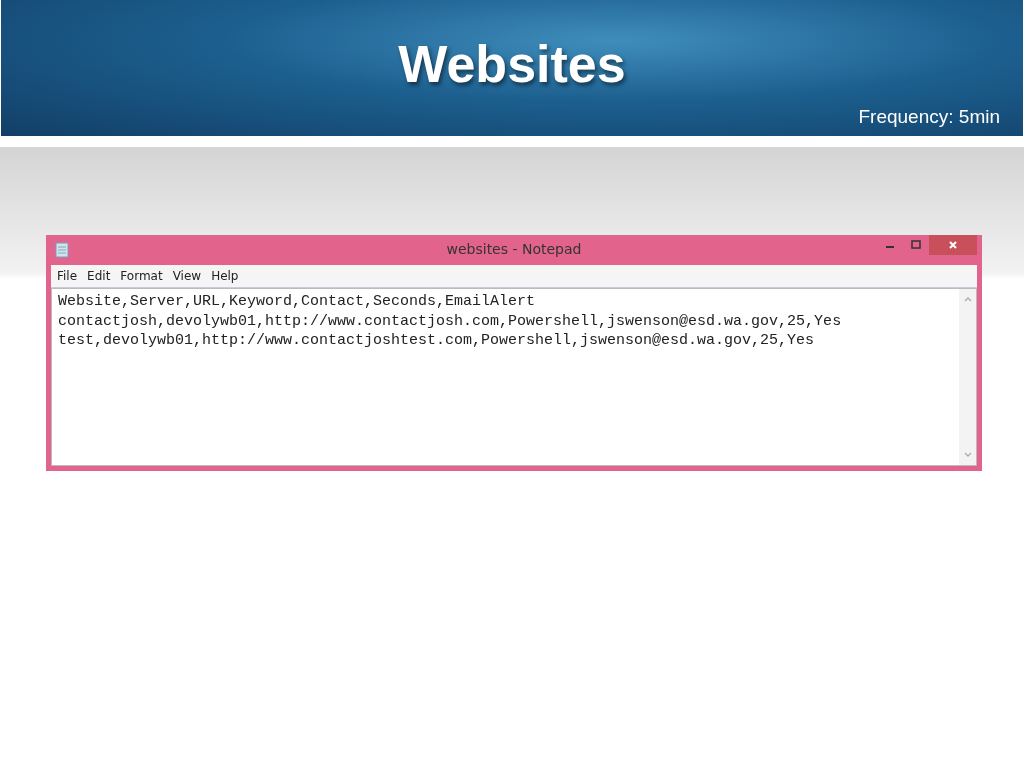 The width and height of the screenshot is (1024, 768). Describe the element at coordinates (514, 249) in the screenshot. I see `window-title: websites - Notepad` at that location.